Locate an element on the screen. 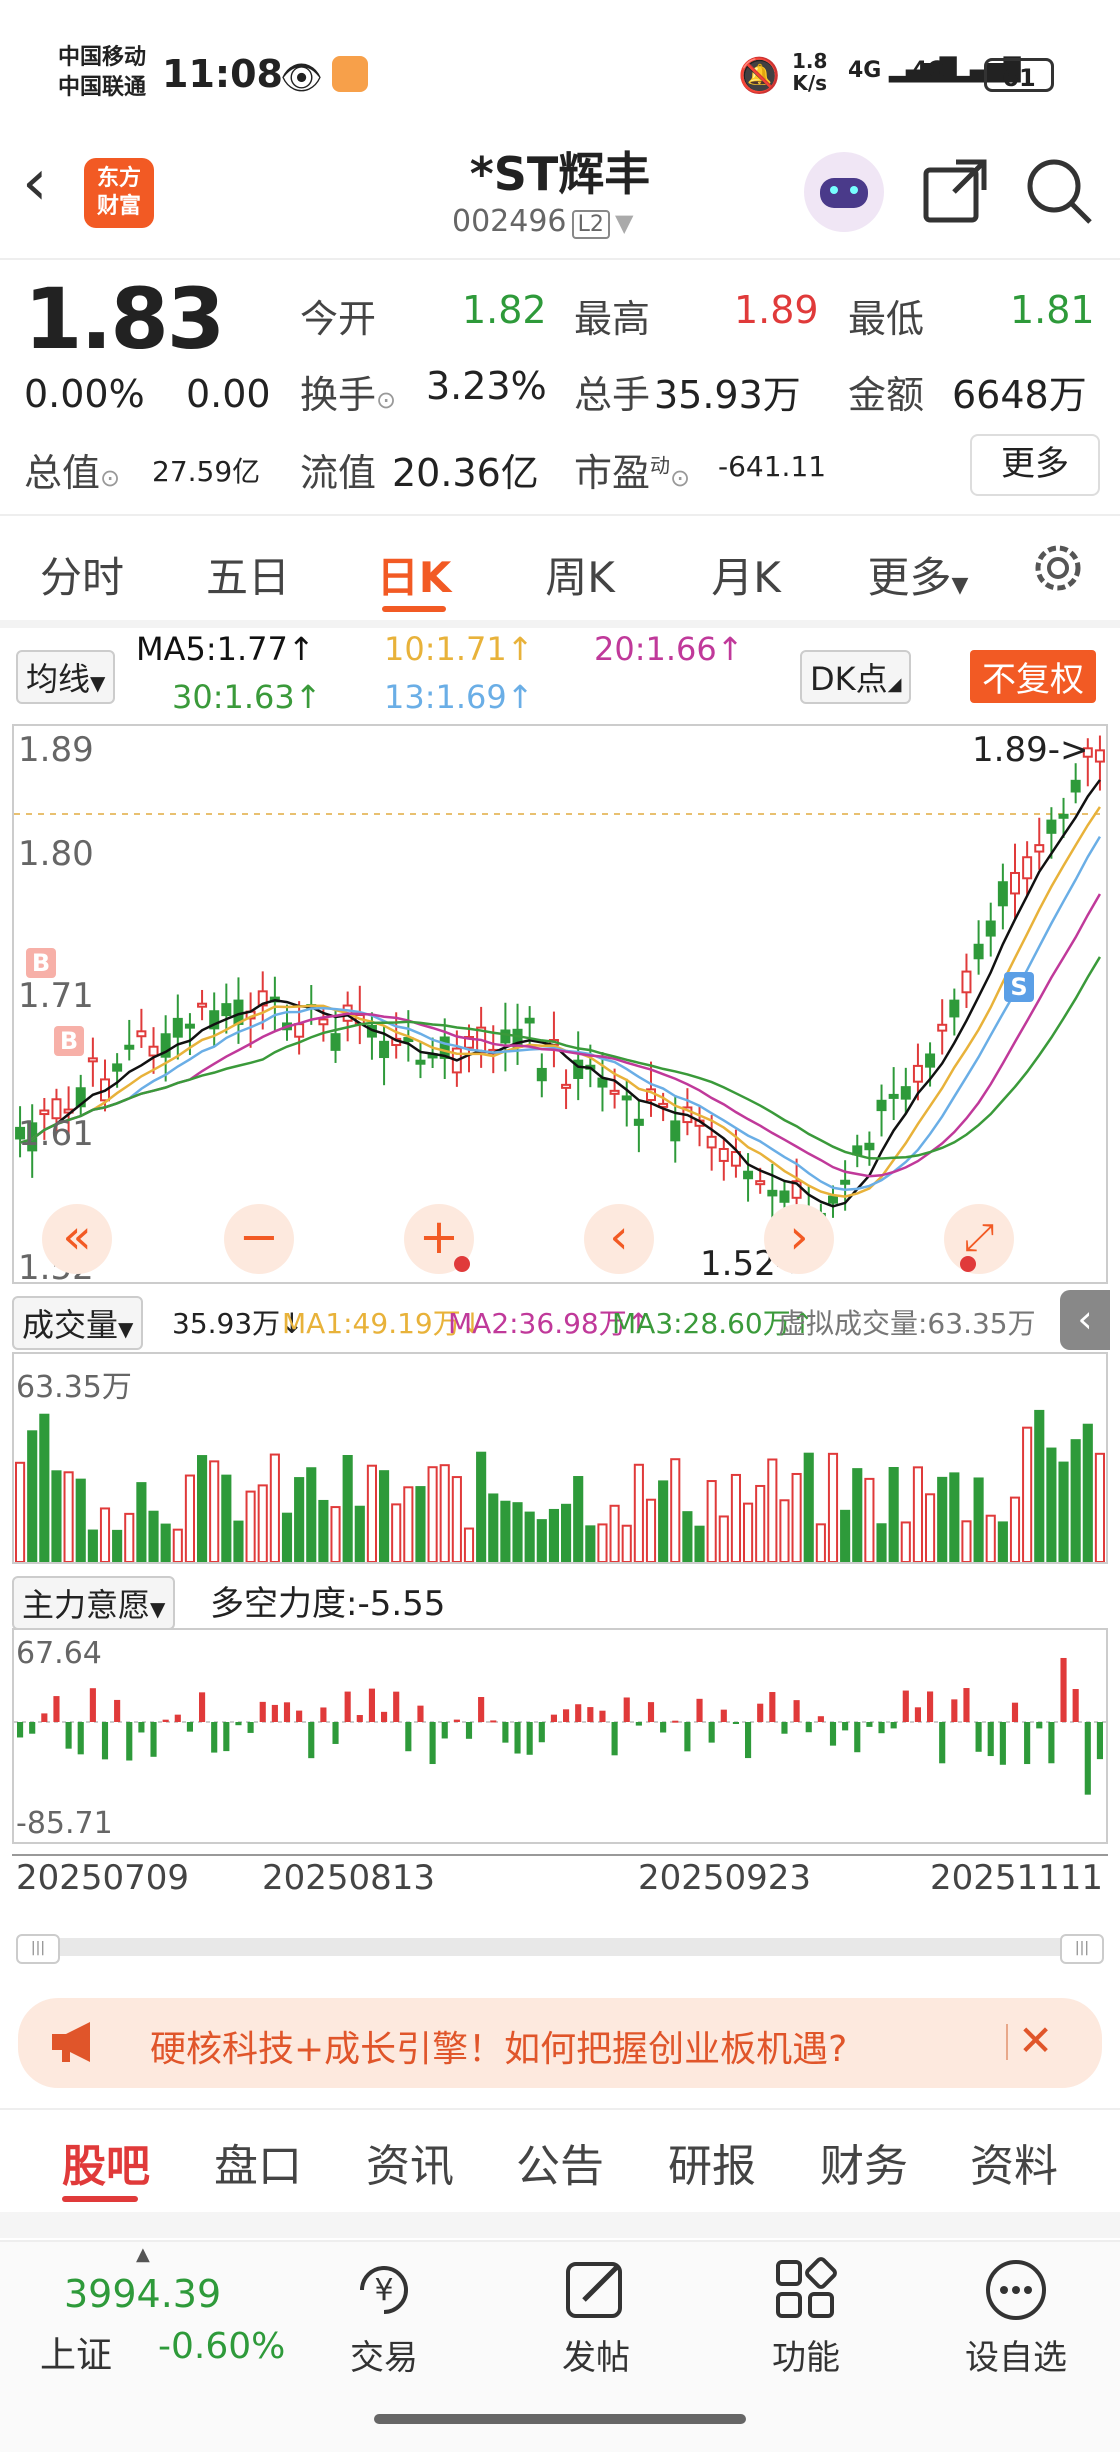 The width and height of the screenshot is (1120, 2452). tab-announcements: 公告 is located at coordinates (560, 2162).